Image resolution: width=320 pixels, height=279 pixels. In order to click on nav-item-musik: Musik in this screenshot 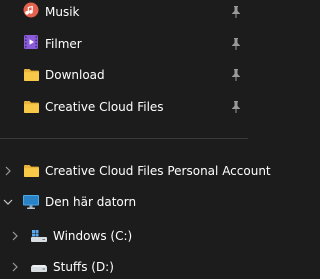, I will do `click(124, 12)`.